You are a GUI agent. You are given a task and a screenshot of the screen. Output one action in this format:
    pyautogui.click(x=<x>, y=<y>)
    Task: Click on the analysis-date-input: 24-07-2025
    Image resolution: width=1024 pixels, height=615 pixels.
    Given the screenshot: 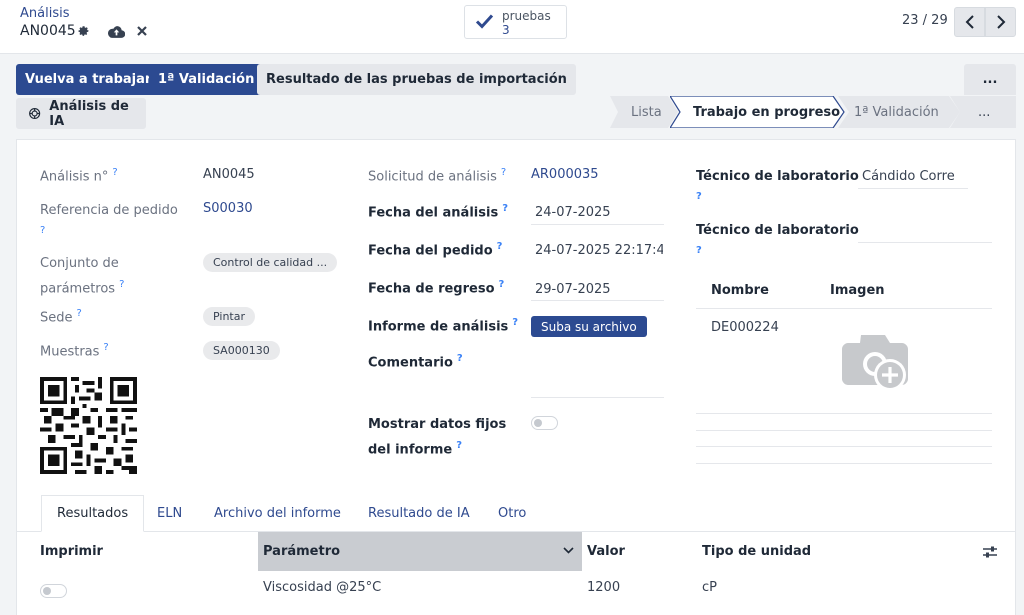 What is the action you would take?
    pyautogui.click(x=573, y=212)
    